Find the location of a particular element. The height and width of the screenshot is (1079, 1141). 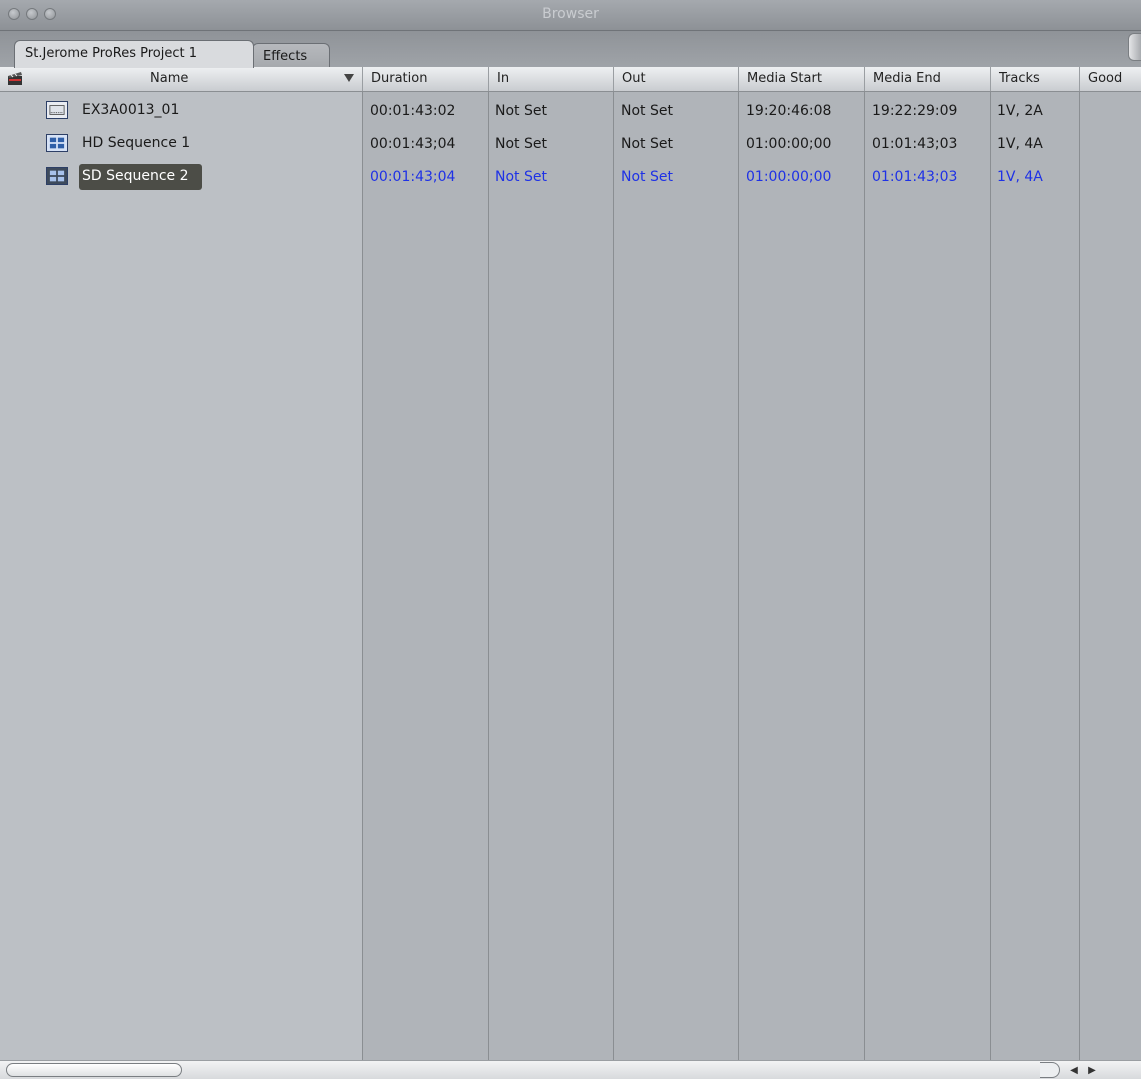

column-header-media-start: Media Start is located at coordinates (802, 79).